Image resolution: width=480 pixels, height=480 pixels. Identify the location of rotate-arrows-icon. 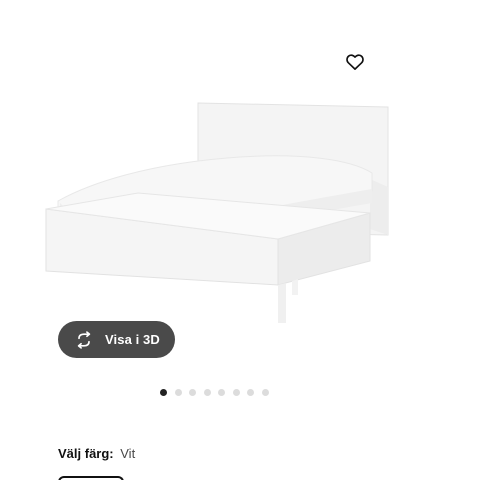
(84, 340).